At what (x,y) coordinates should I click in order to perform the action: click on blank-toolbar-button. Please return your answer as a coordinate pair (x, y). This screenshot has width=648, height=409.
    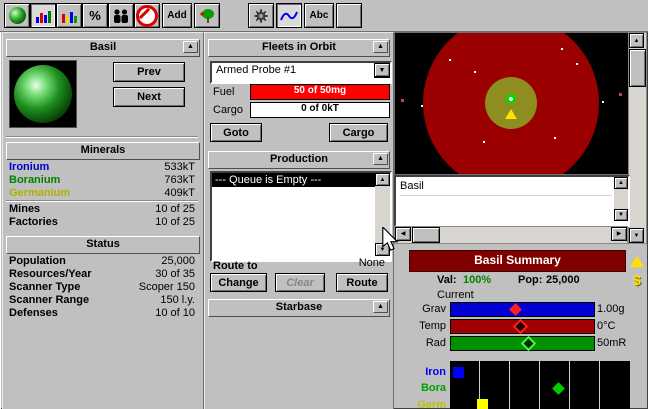
    Looking at the image, I should click on (349, 15).